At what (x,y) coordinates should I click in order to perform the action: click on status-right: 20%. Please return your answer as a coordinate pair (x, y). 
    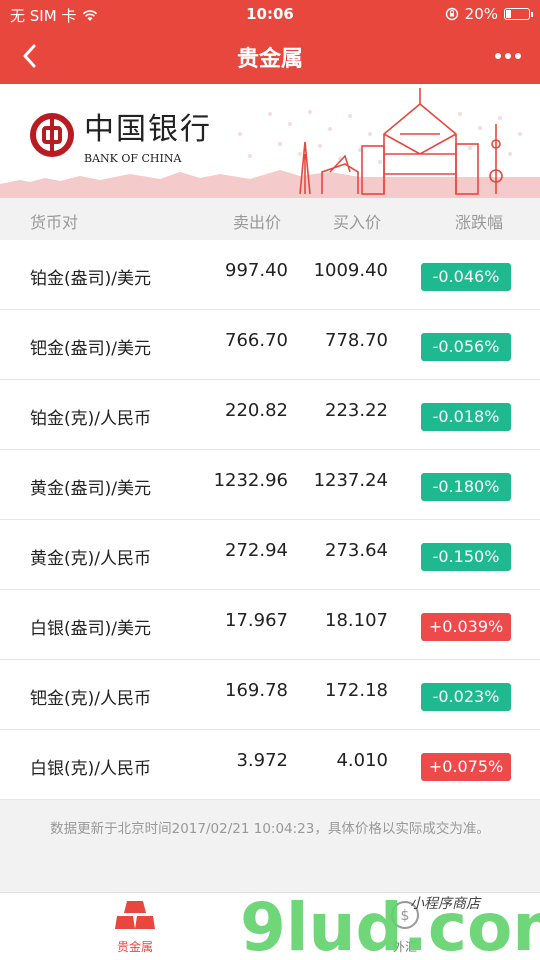
    Looking at the image, I should click on (489, 14).